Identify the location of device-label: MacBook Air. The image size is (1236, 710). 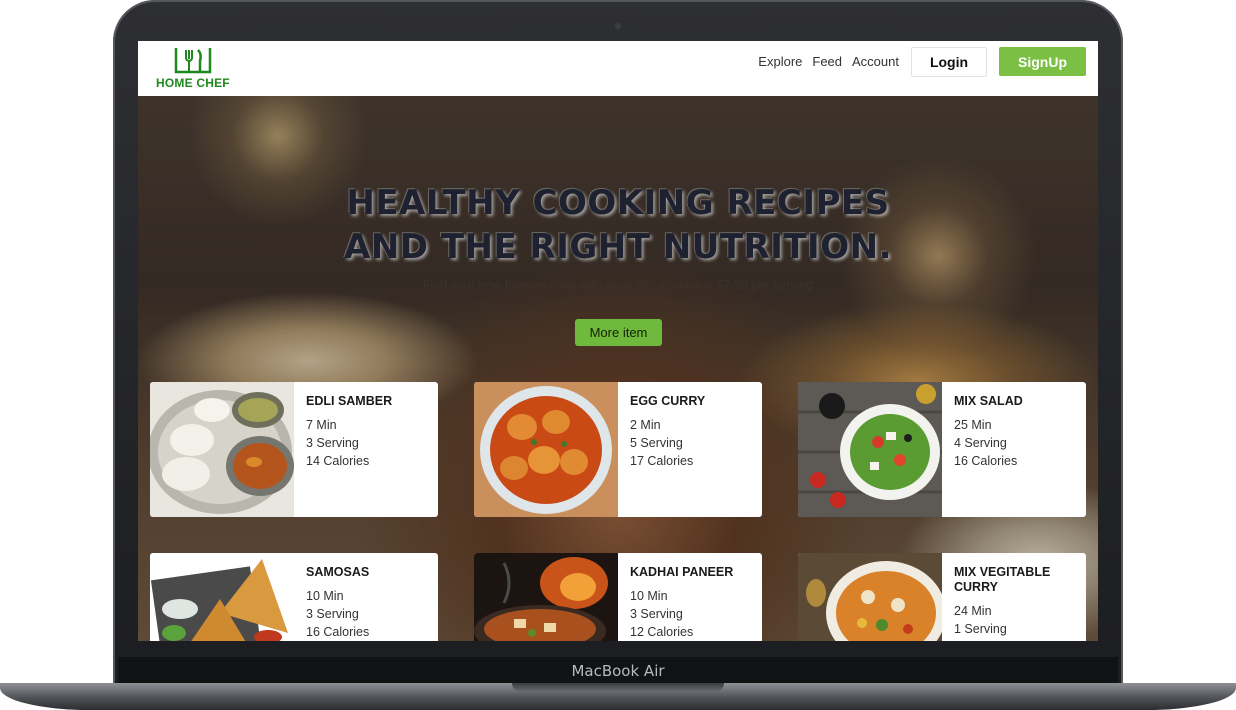
(618, 671).